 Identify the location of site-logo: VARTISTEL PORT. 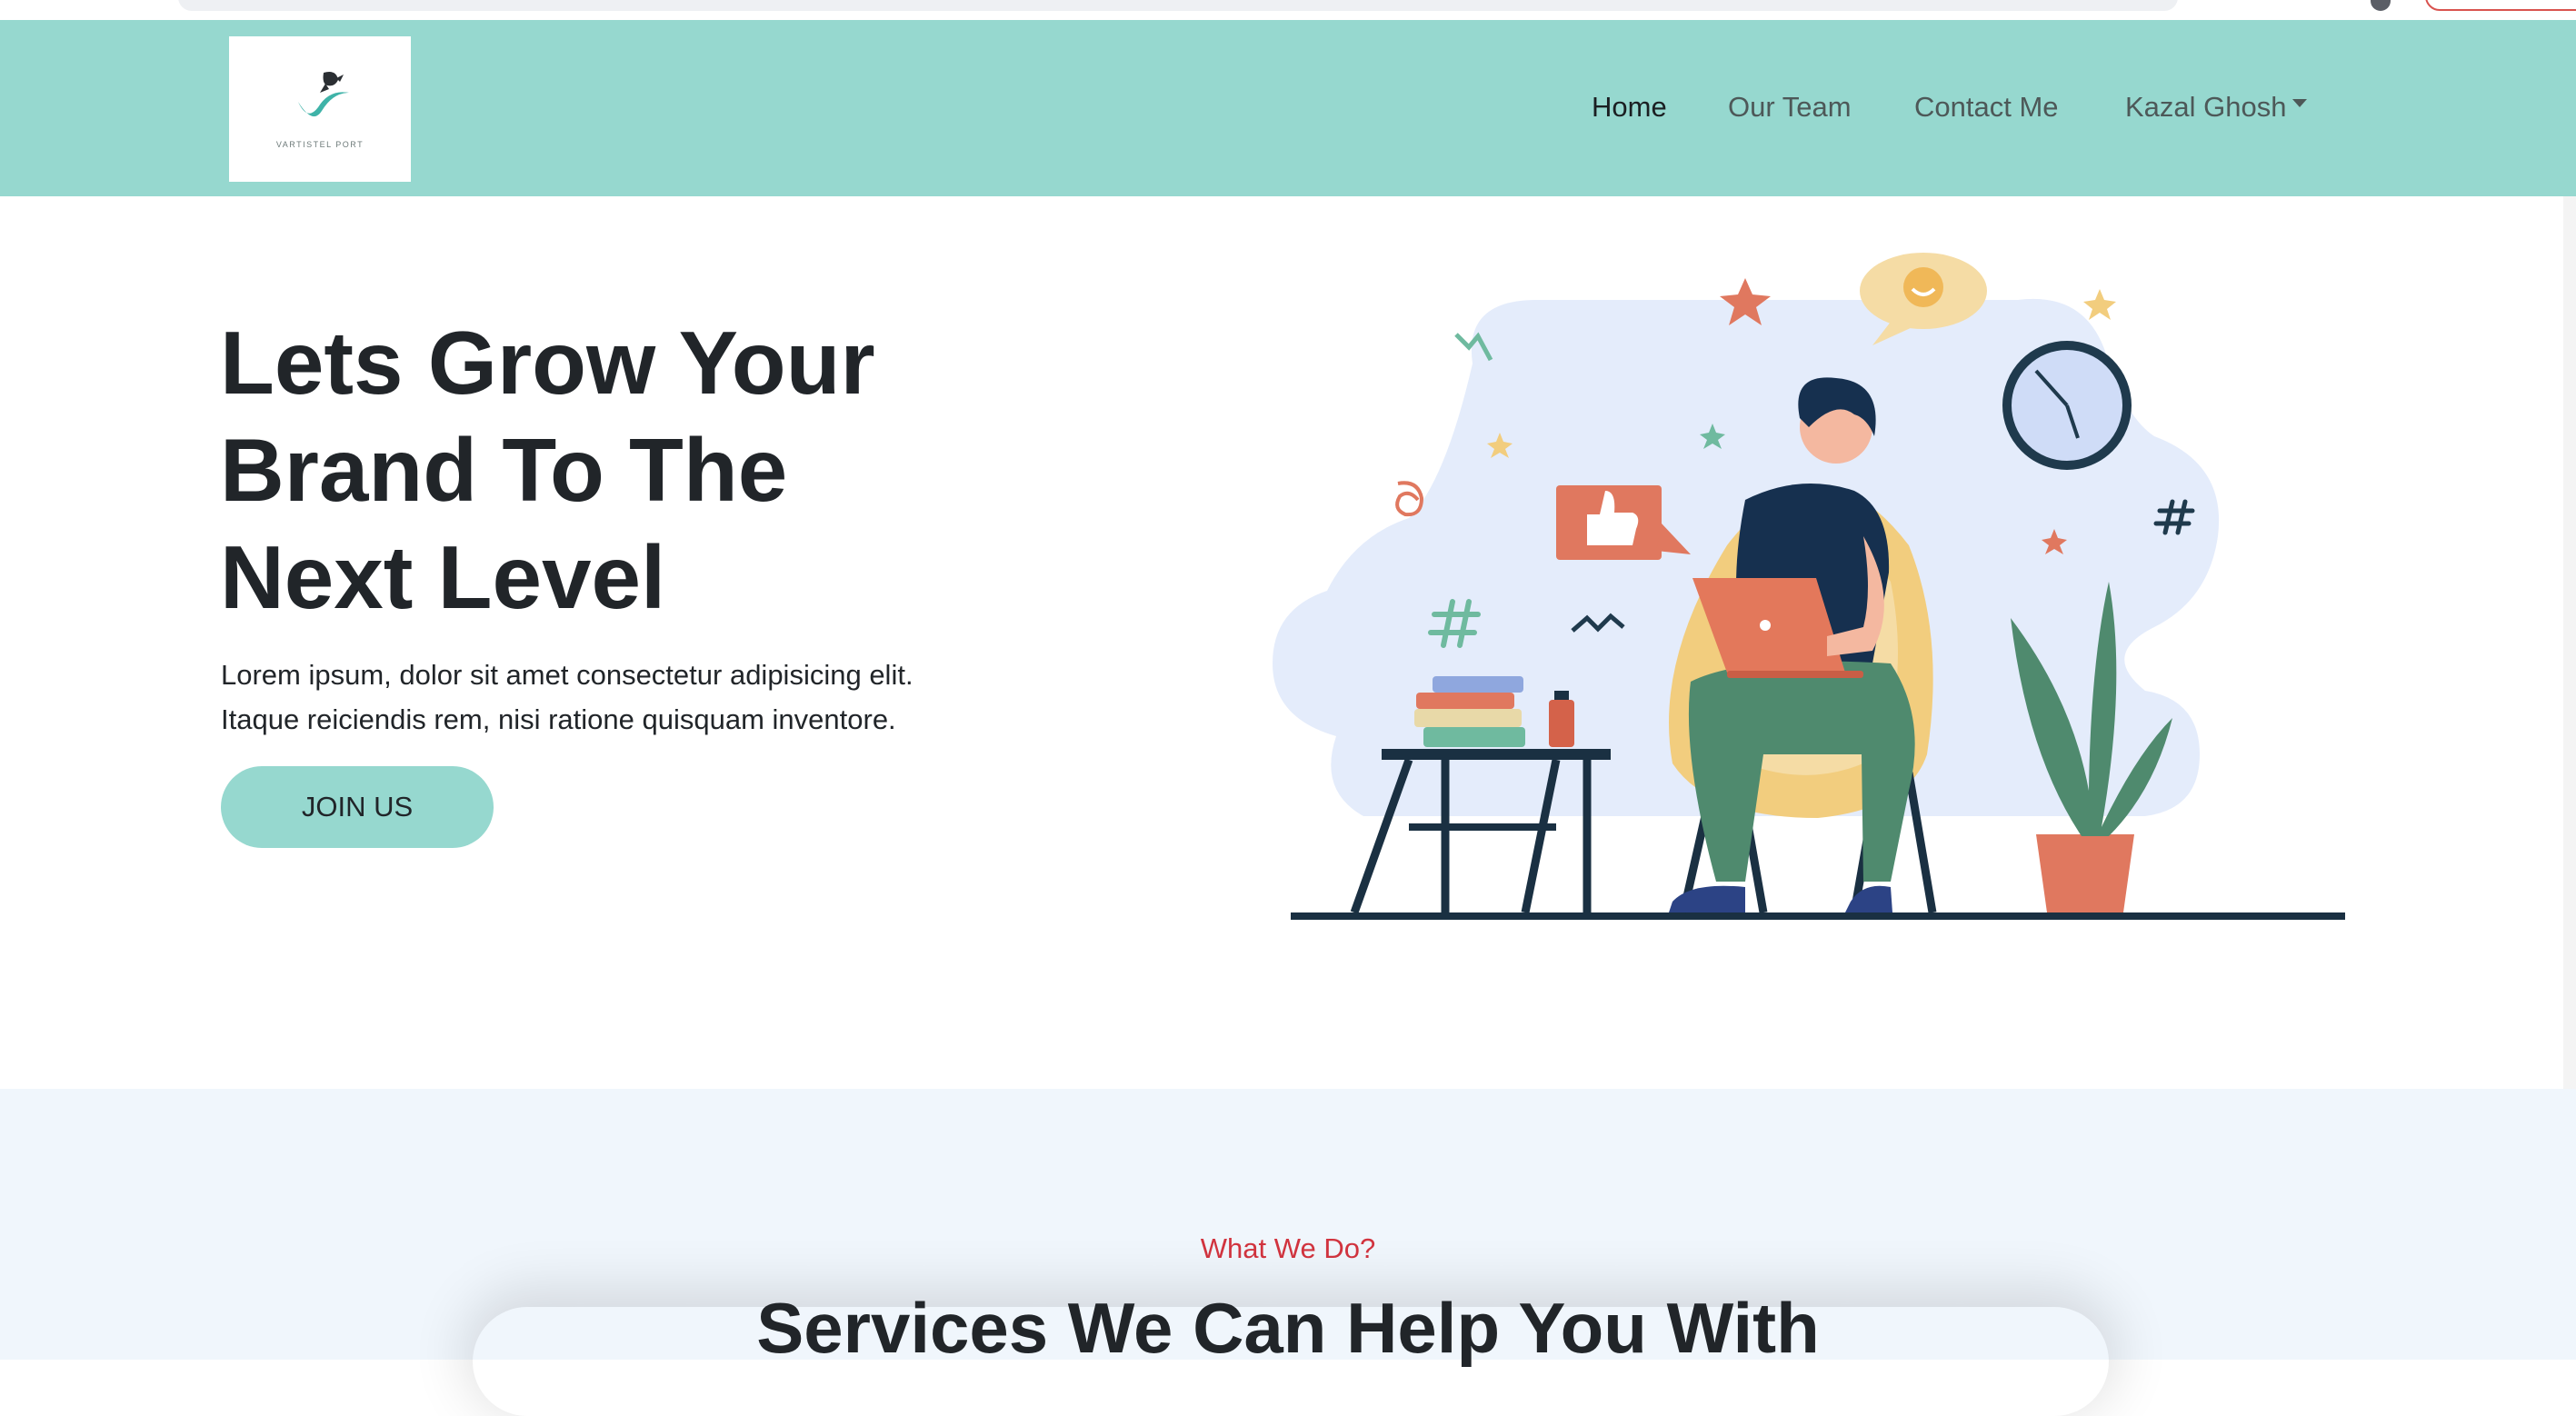
(320, 109).